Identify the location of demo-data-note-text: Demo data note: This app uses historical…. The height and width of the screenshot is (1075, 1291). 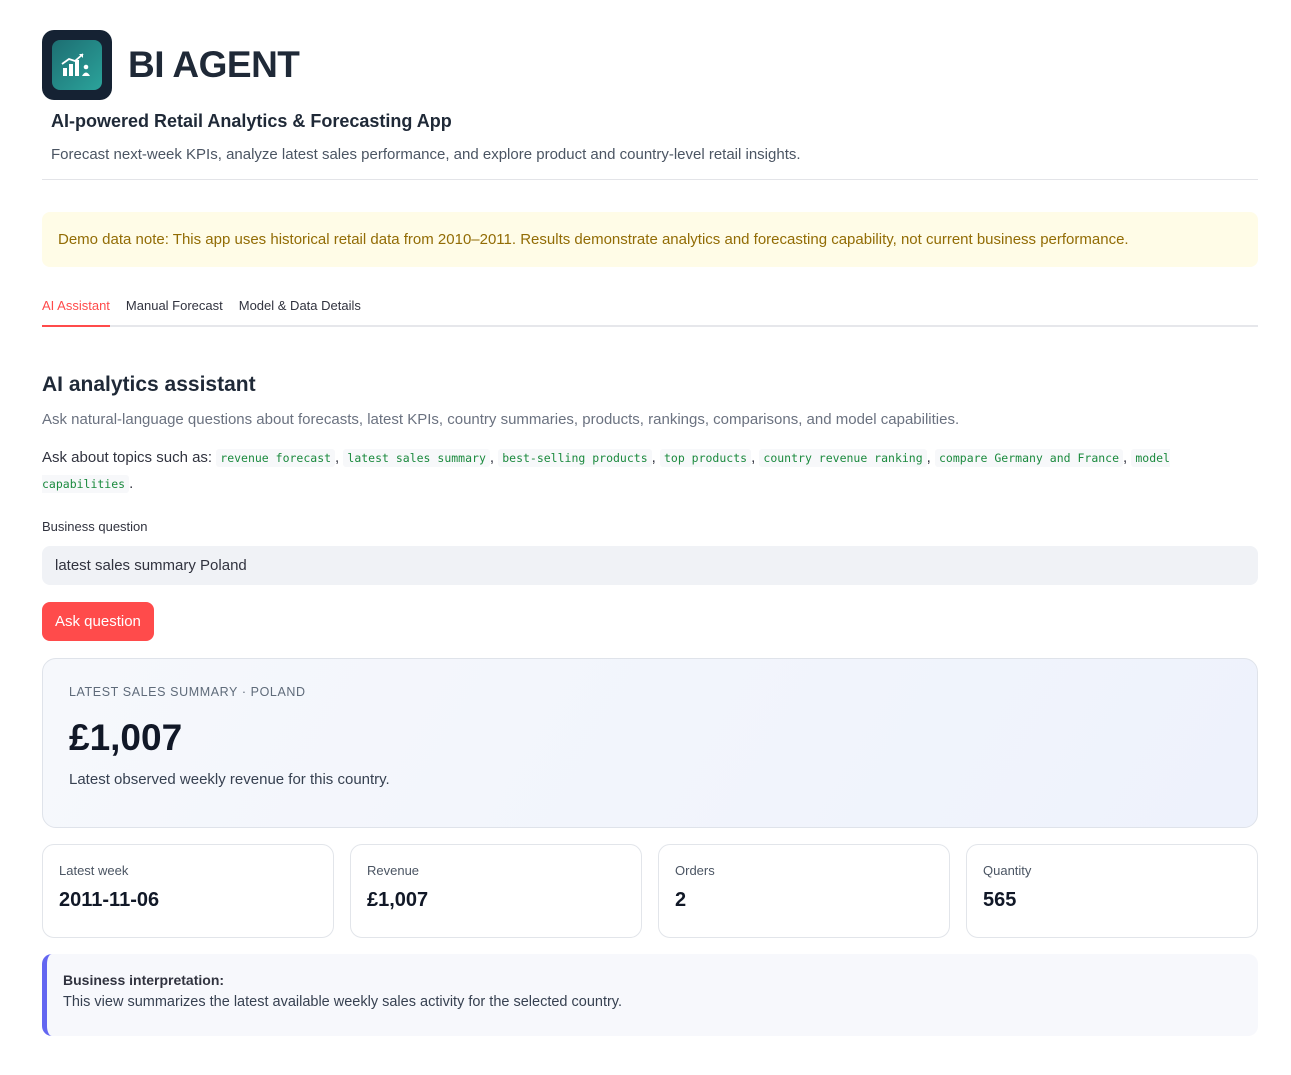
(593, 239).